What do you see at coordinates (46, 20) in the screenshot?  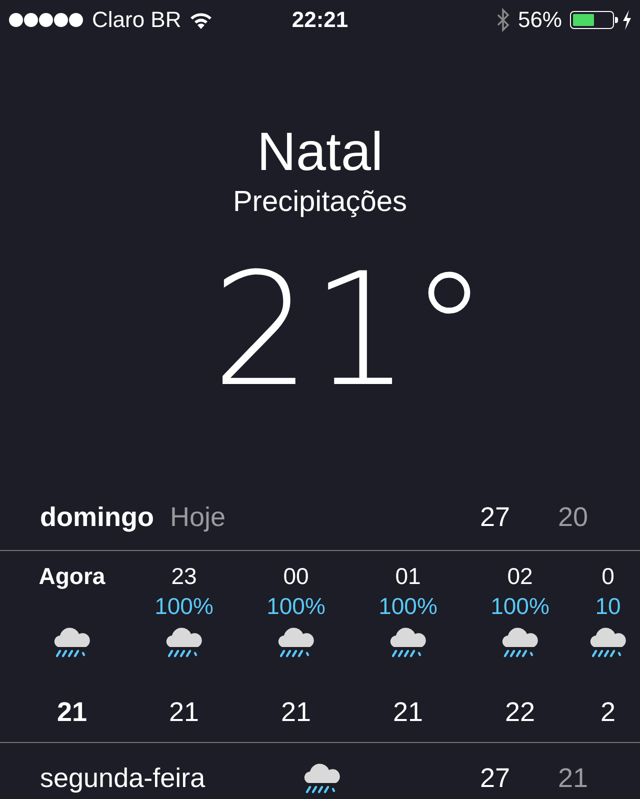 I see `signal-icon` at bounding box center [46, 20].